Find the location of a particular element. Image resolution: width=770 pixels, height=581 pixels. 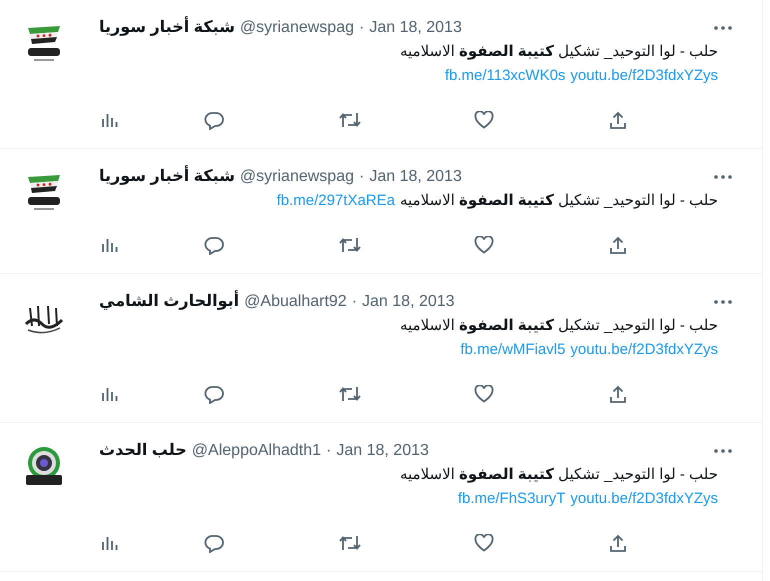

display-name: حلب الحدث is located at coordinates (143, 451).